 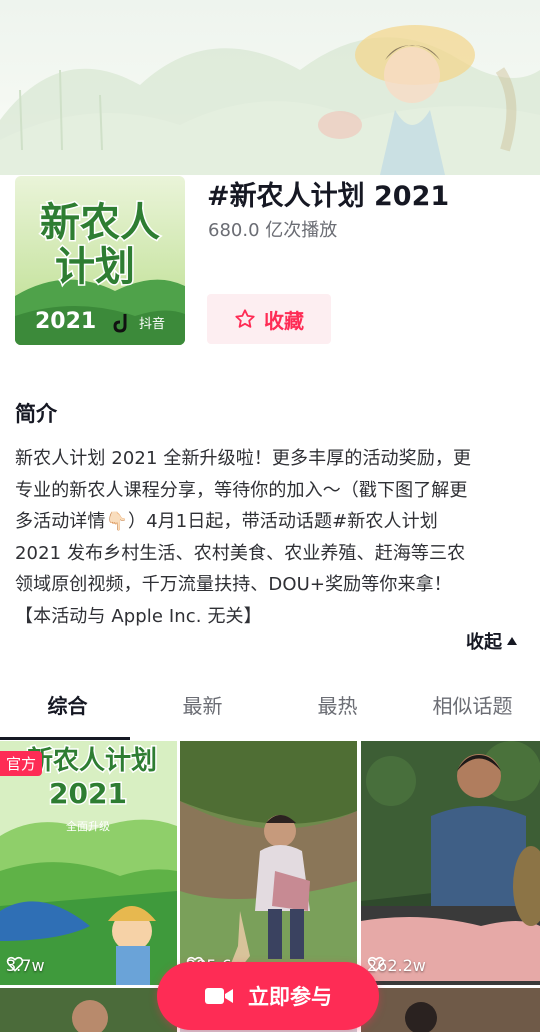 I want to click on video-card: 新农人计划 2021 全面升级 官方 3.7w, so click(x=88, y=863).